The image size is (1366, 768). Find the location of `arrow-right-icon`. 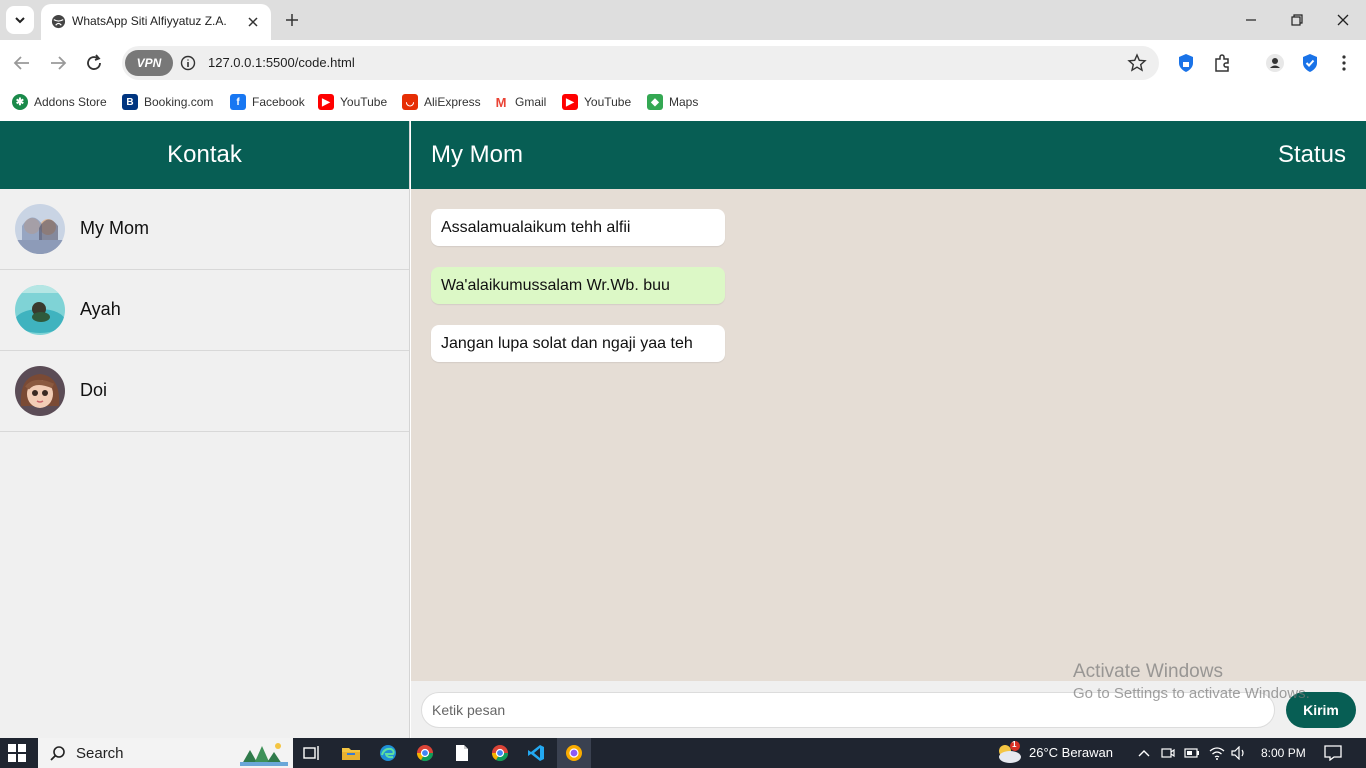

arrow-right-icon is located at coordinates (59, 63).